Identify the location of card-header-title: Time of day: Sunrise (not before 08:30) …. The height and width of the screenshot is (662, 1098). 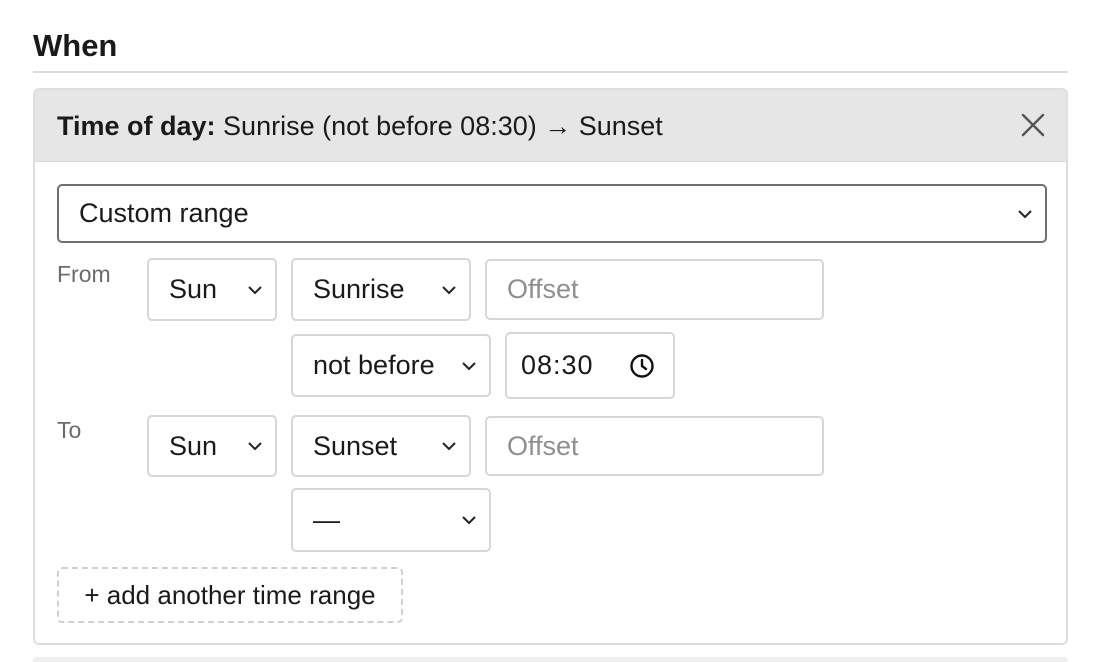
(360, 126).